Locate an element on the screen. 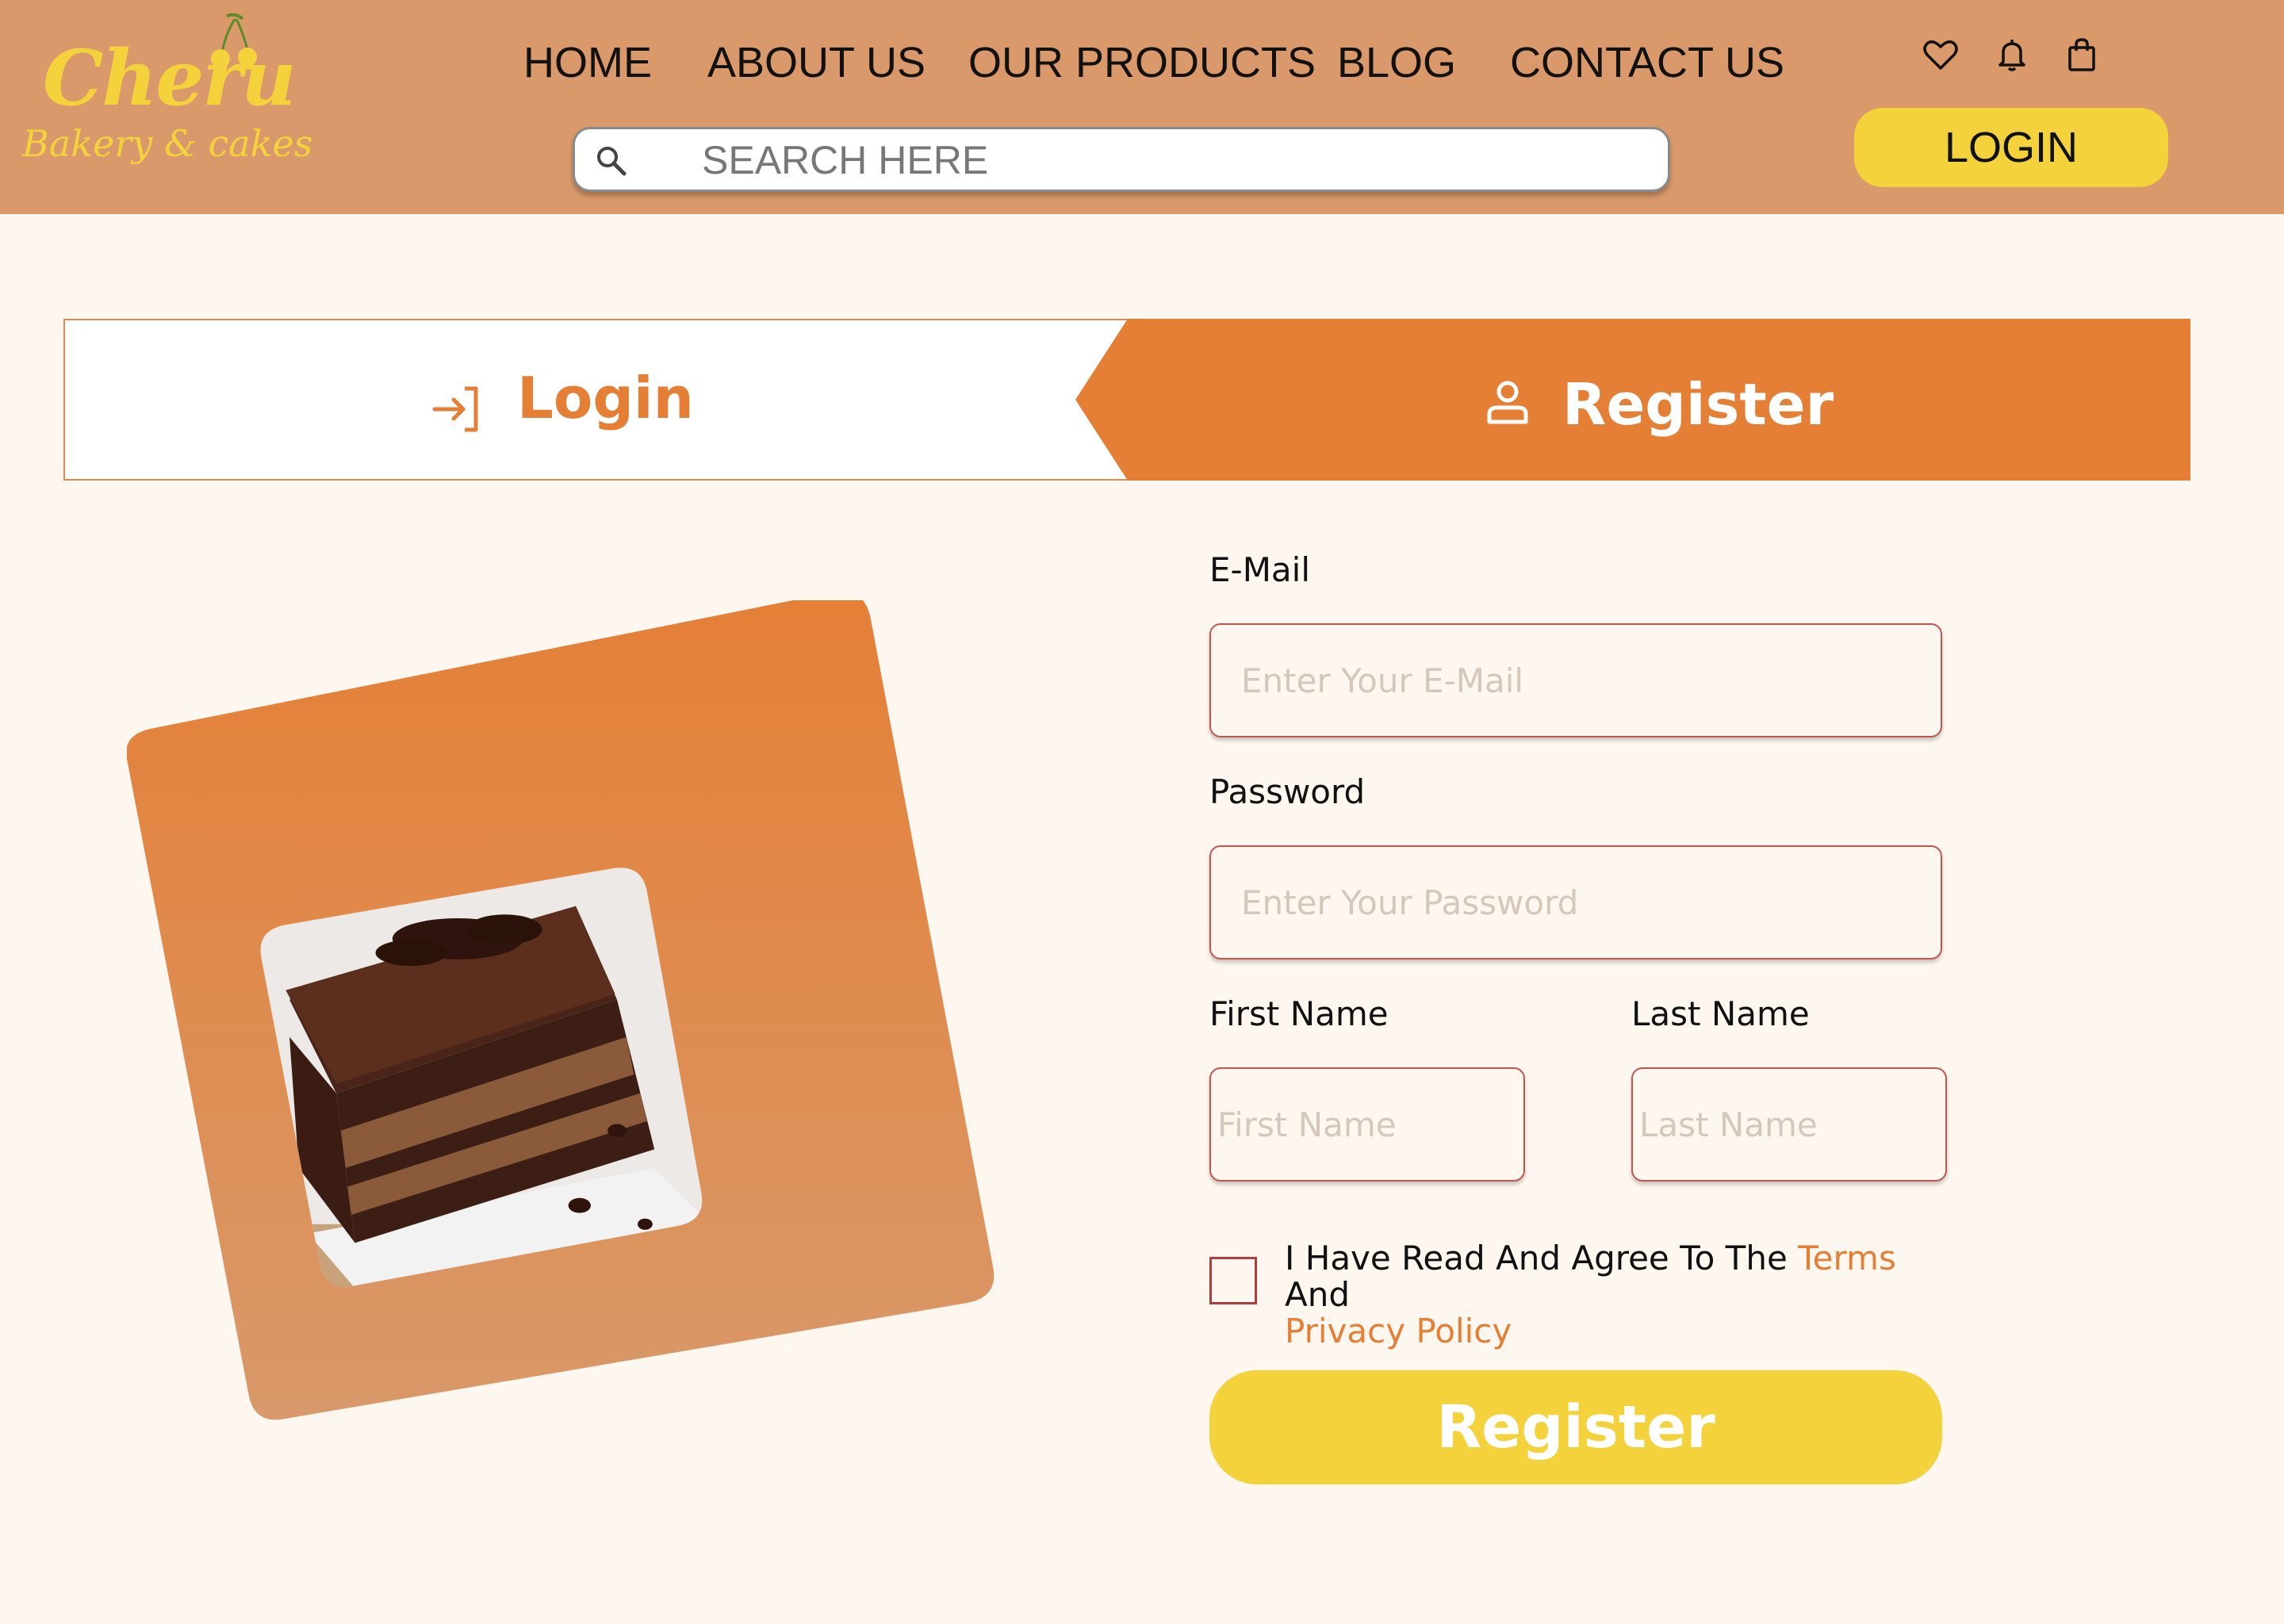  login-icon is located at coordinates (455, 409).